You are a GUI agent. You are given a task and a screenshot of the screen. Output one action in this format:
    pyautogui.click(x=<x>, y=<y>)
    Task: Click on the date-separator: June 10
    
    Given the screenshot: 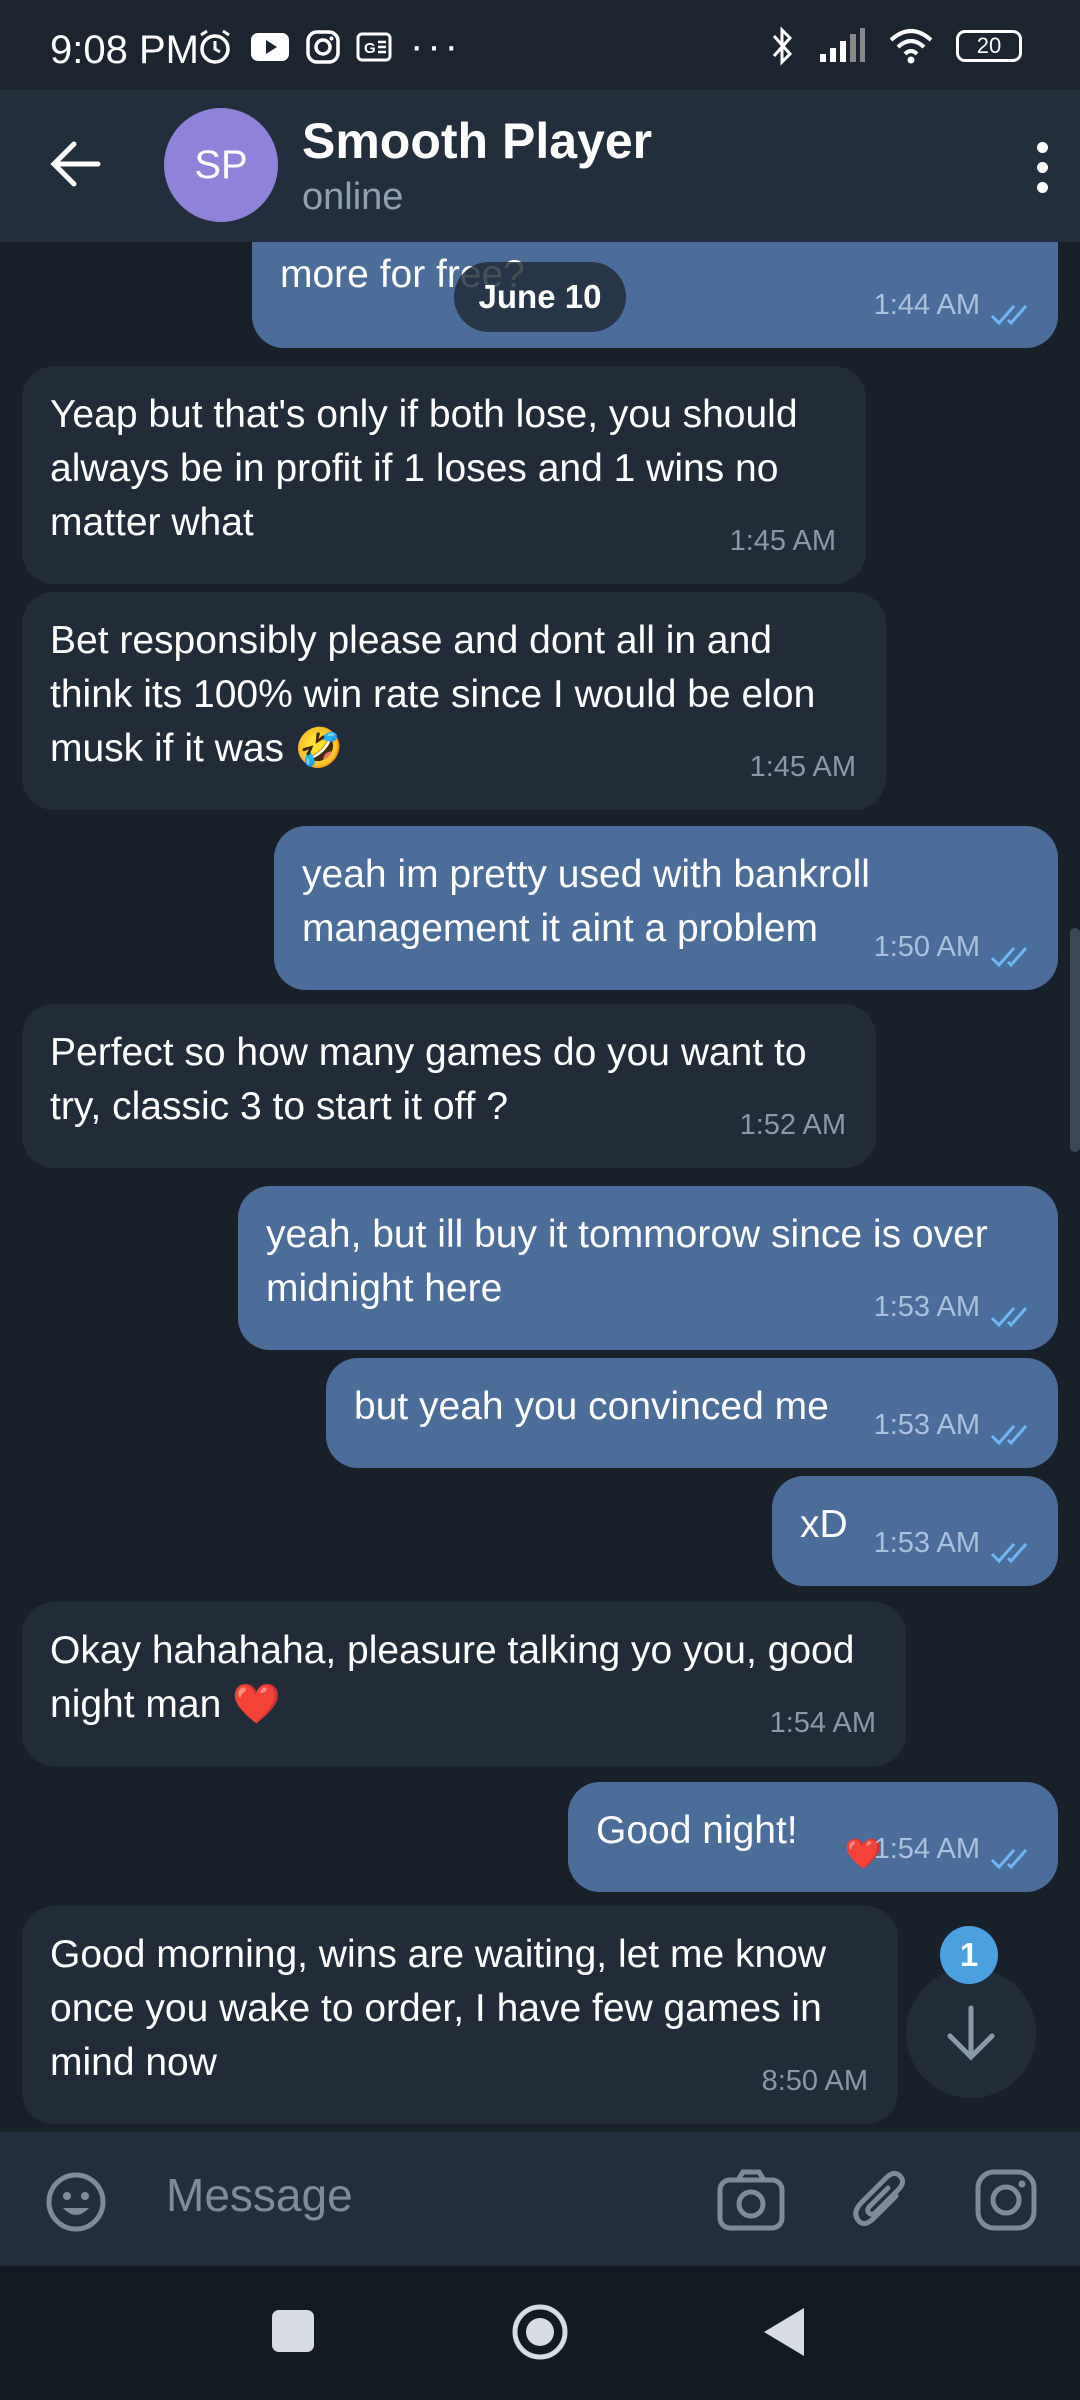 What is the action you would take?
    pyautogui.click(x=540, y=297)
    